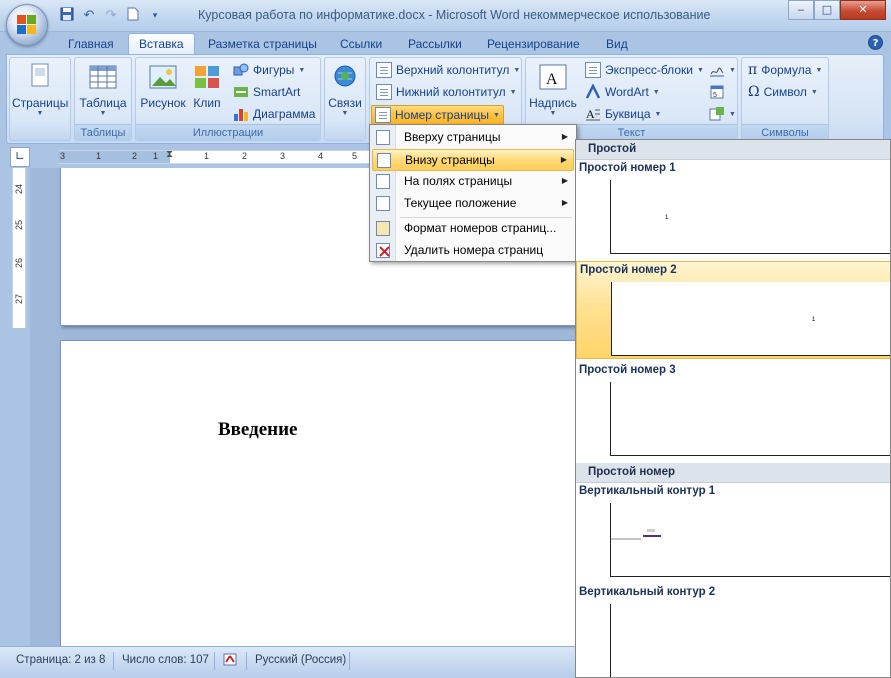 The height and width of the screenshot is (678, 891). I want to click on office-logo-icon, so click(27, 25).